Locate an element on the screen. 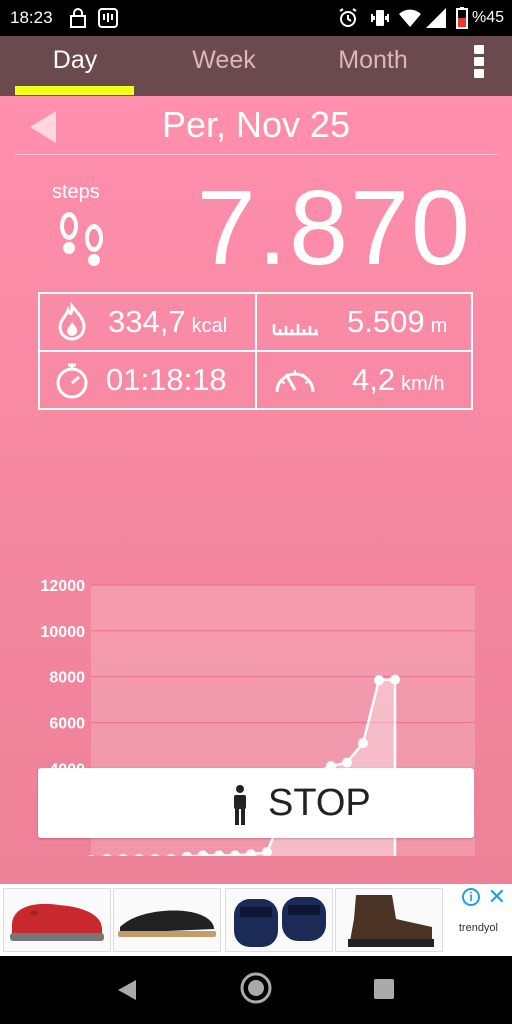 The width and height of the screenshot is (512, 1024). tab-bar: Day Week Month is located at coordinates (256, 66).